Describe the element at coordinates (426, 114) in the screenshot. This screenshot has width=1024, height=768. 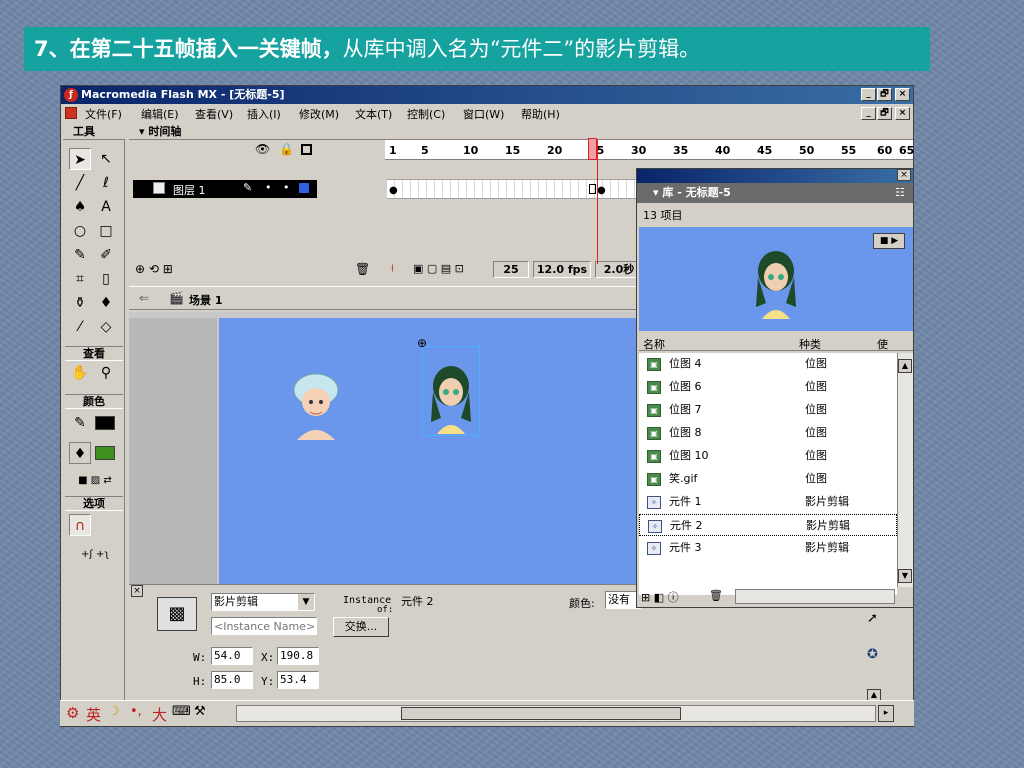
I see `menu-control: 控制(C)` at that location.